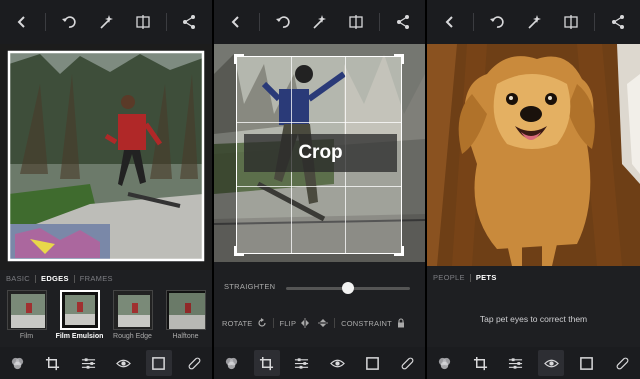 This screenshot has width=640, height=379. Describe the element at coordinates (400, 323) in the screenshot. I see `lock-icon` at that location.